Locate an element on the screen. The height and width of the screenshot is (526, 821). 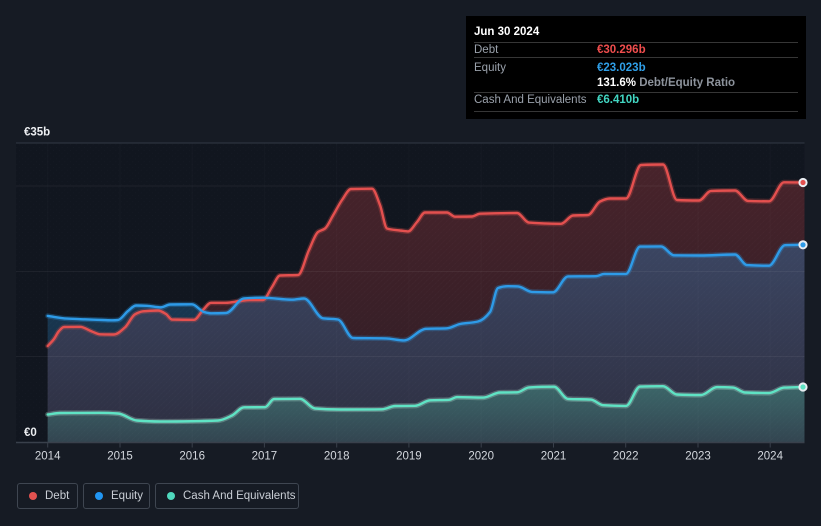
svg-text: 2020 is located at coordinates (481, 457).